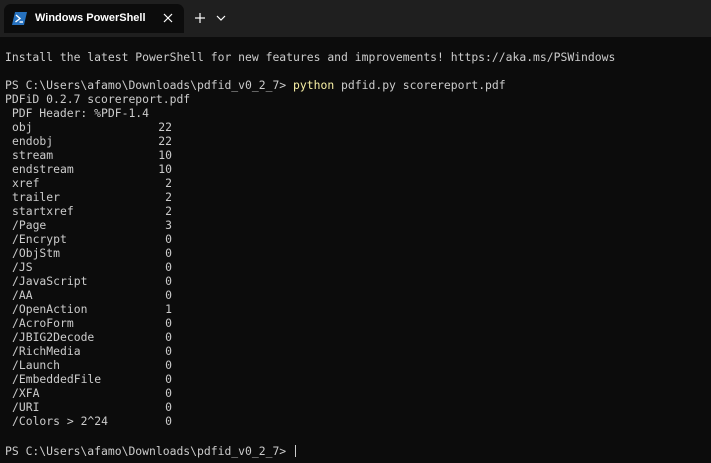 This screenshot has width=711, height=463. I want to click on version-line: PDFiD 0.2.7 scorereport.pdf, so click(98, 99).